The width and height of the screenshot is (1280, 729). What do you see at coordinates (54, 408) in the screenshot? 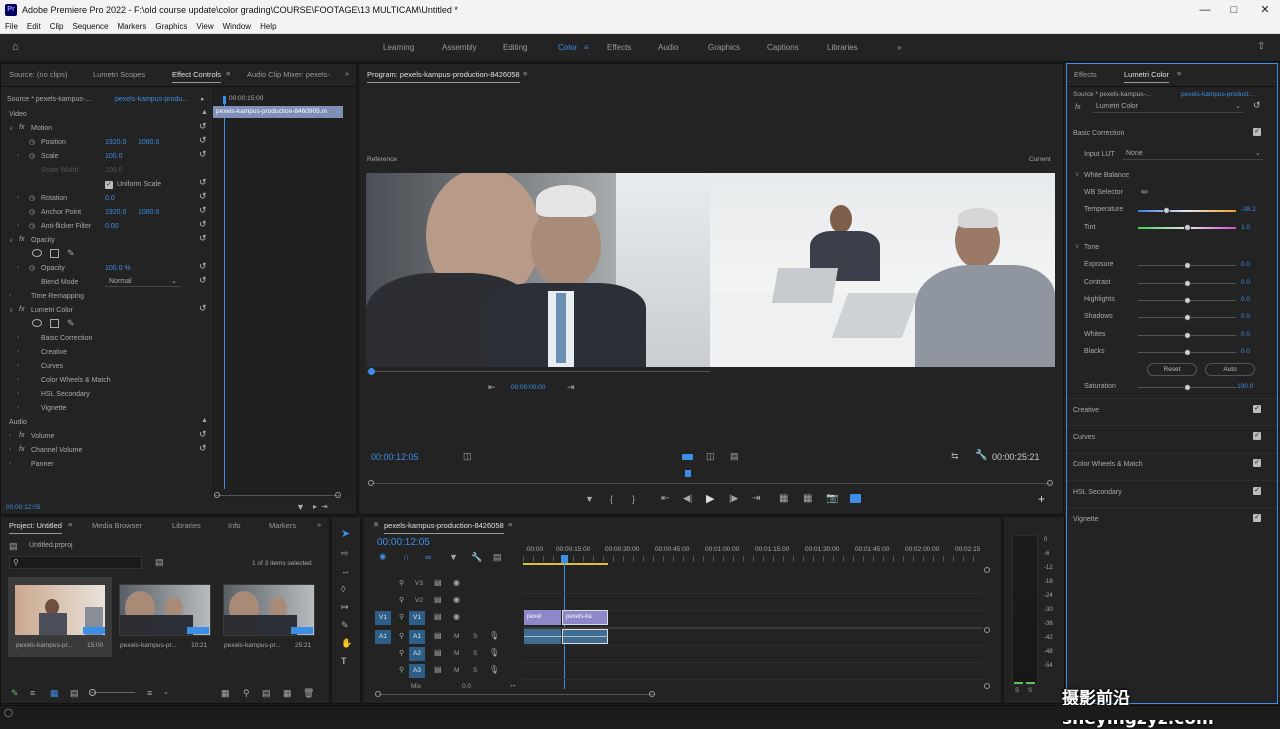
I see `sub-vignette: Vignette` at bounding box center [54, 408].